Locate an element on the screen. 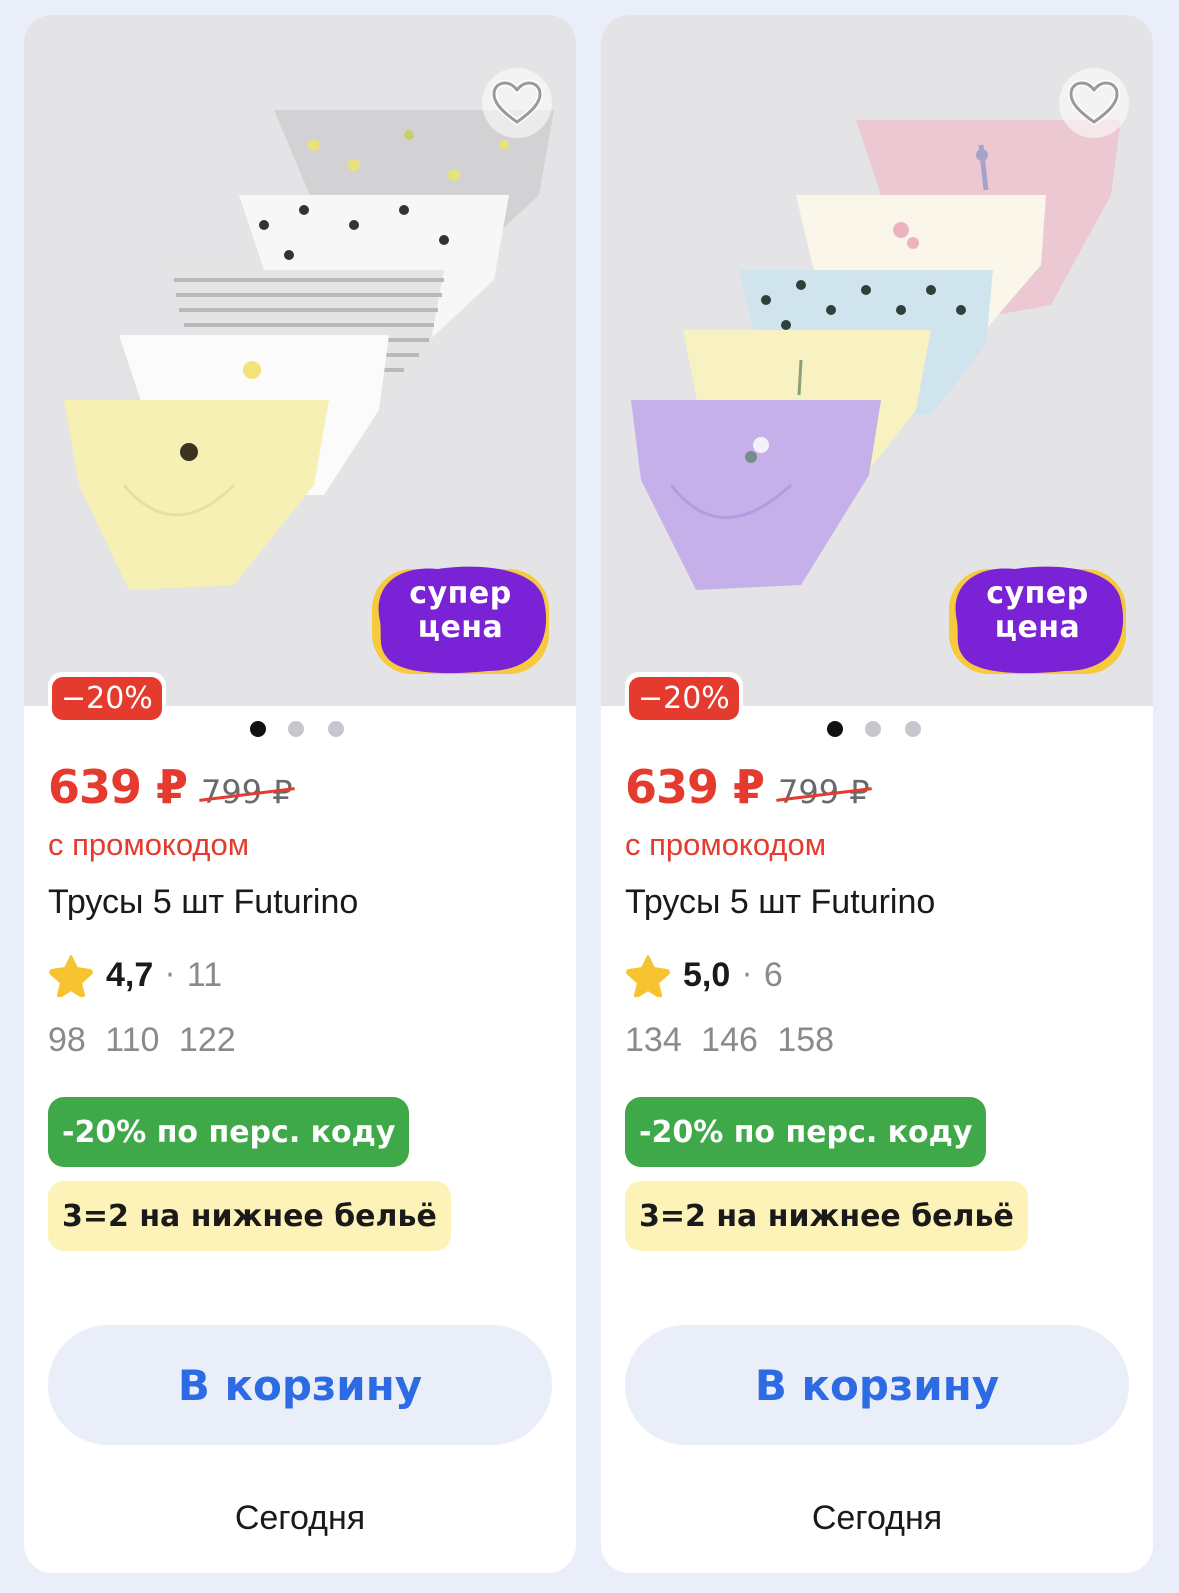 Image resolution: width=1179 pixels, height=1593 pixels. rating-score: 4,7 is located at coordinates (130, 974).